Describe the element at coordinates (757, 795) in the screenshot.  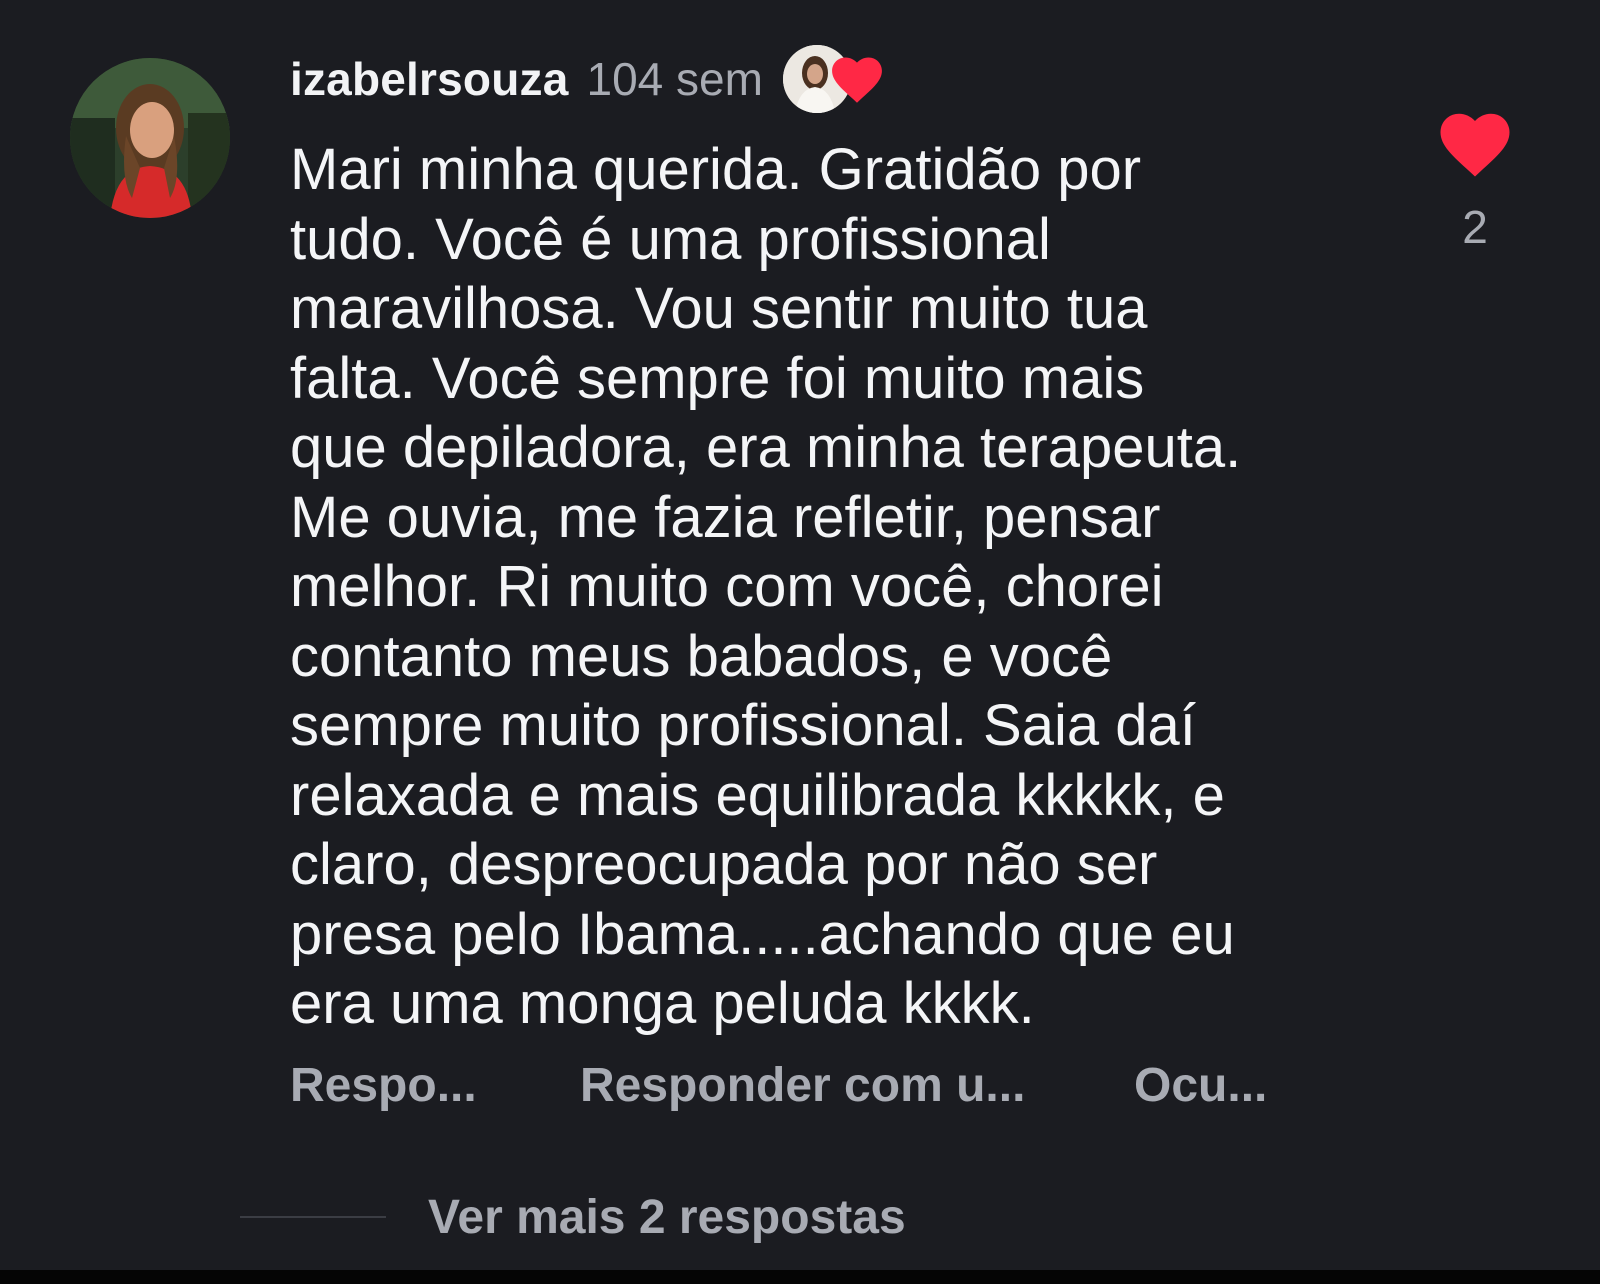
I see `comment-line: relaxada e mais equilibrada kkkkk, e` at that location.